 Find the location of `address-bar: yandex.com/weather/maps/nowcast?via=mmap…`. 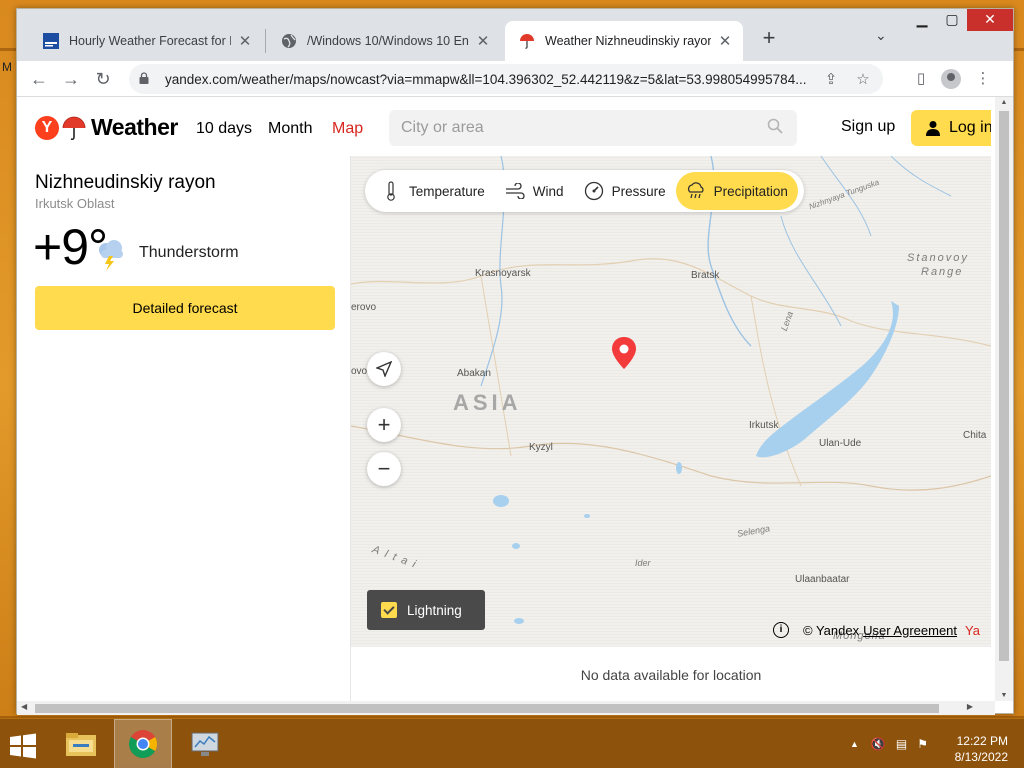

address-bar: yandex.com/weather/maps/nowcast?via=mmap… is located at coordinates (506, 79).